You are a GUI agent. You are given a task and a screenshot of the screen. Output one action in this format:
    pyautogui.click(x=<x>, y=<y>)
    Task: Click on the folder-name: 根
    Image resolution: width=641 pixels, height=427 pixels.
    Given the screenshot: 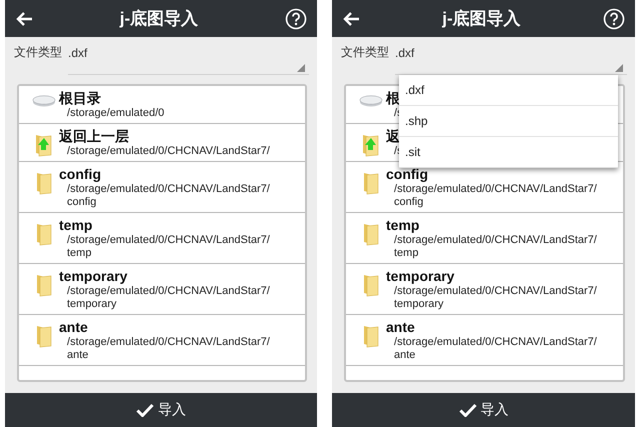 What is the action you would take?
    pyautogui.click(x=393, y=98)
    